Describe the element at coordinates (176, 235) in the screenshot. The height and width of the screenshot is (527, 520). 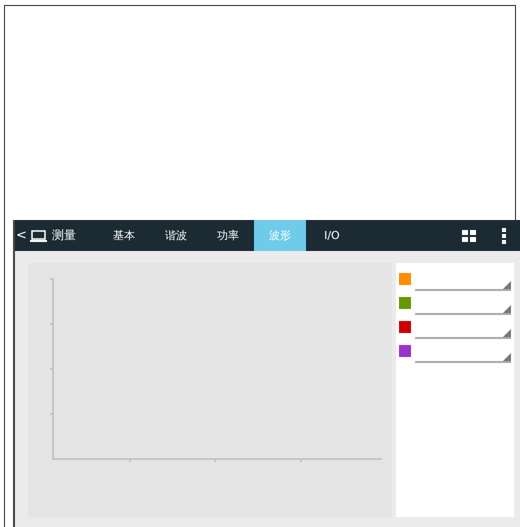
I see `tab: 谐波` at that location.